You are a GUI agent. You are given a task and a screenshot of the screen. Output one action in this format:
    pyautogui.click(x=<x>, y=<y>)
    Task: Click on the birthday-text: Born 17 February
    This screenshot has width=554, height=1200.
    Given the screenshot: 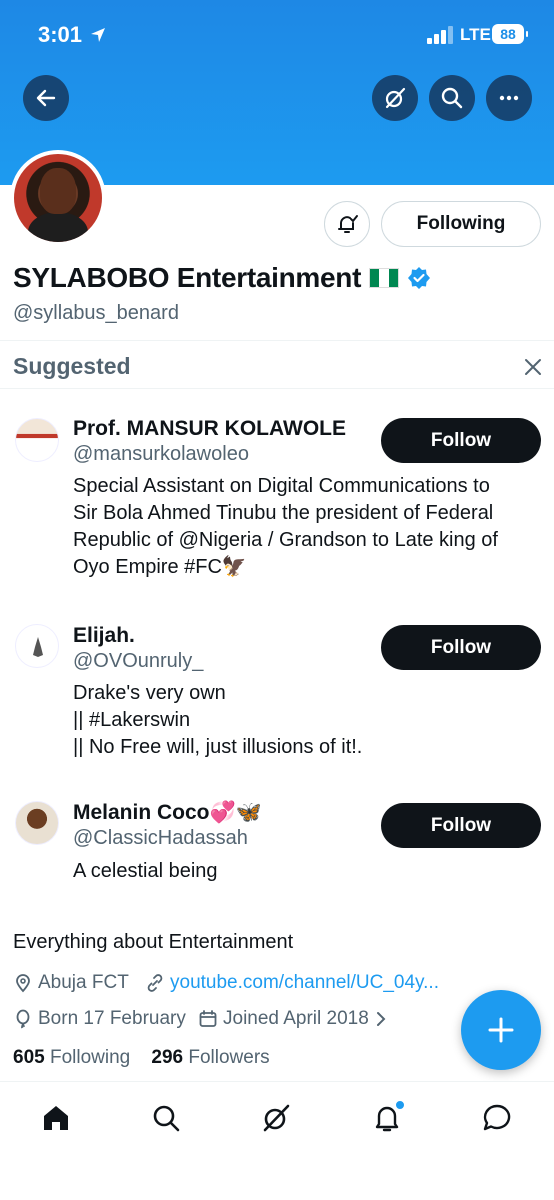 What is the action you would take?
    pyautogui.click(x=112, y=1018)
    